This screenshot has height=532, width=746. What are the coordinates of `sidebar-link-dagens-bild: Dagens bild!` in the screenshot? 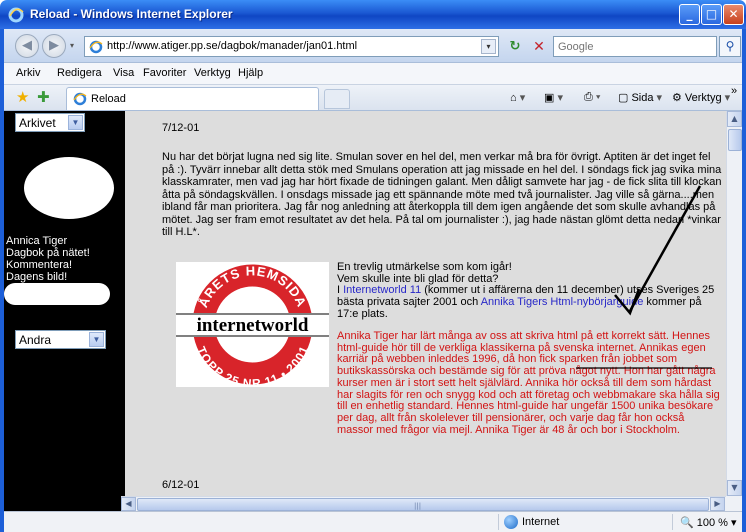 It's located at (48, 277).